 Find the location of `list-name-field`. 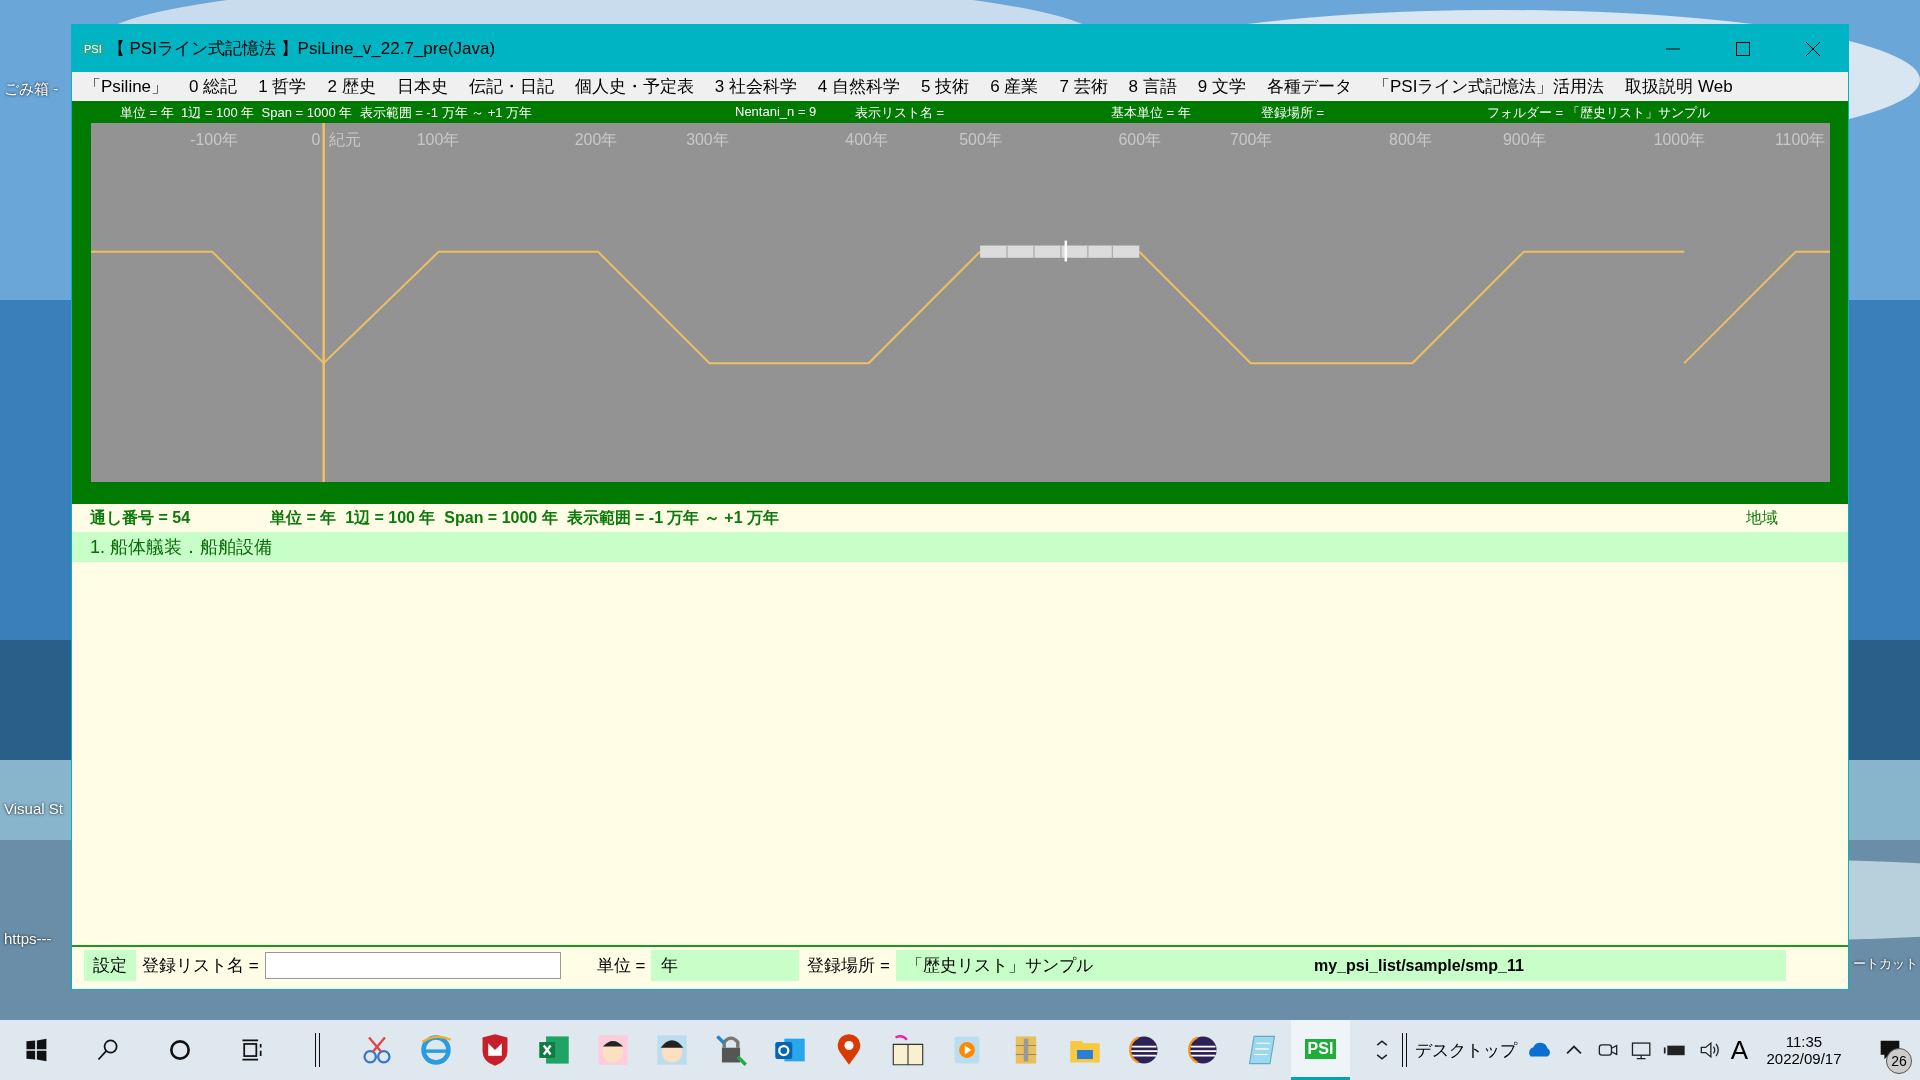

list-name-field is located at coordinates (412, 965).